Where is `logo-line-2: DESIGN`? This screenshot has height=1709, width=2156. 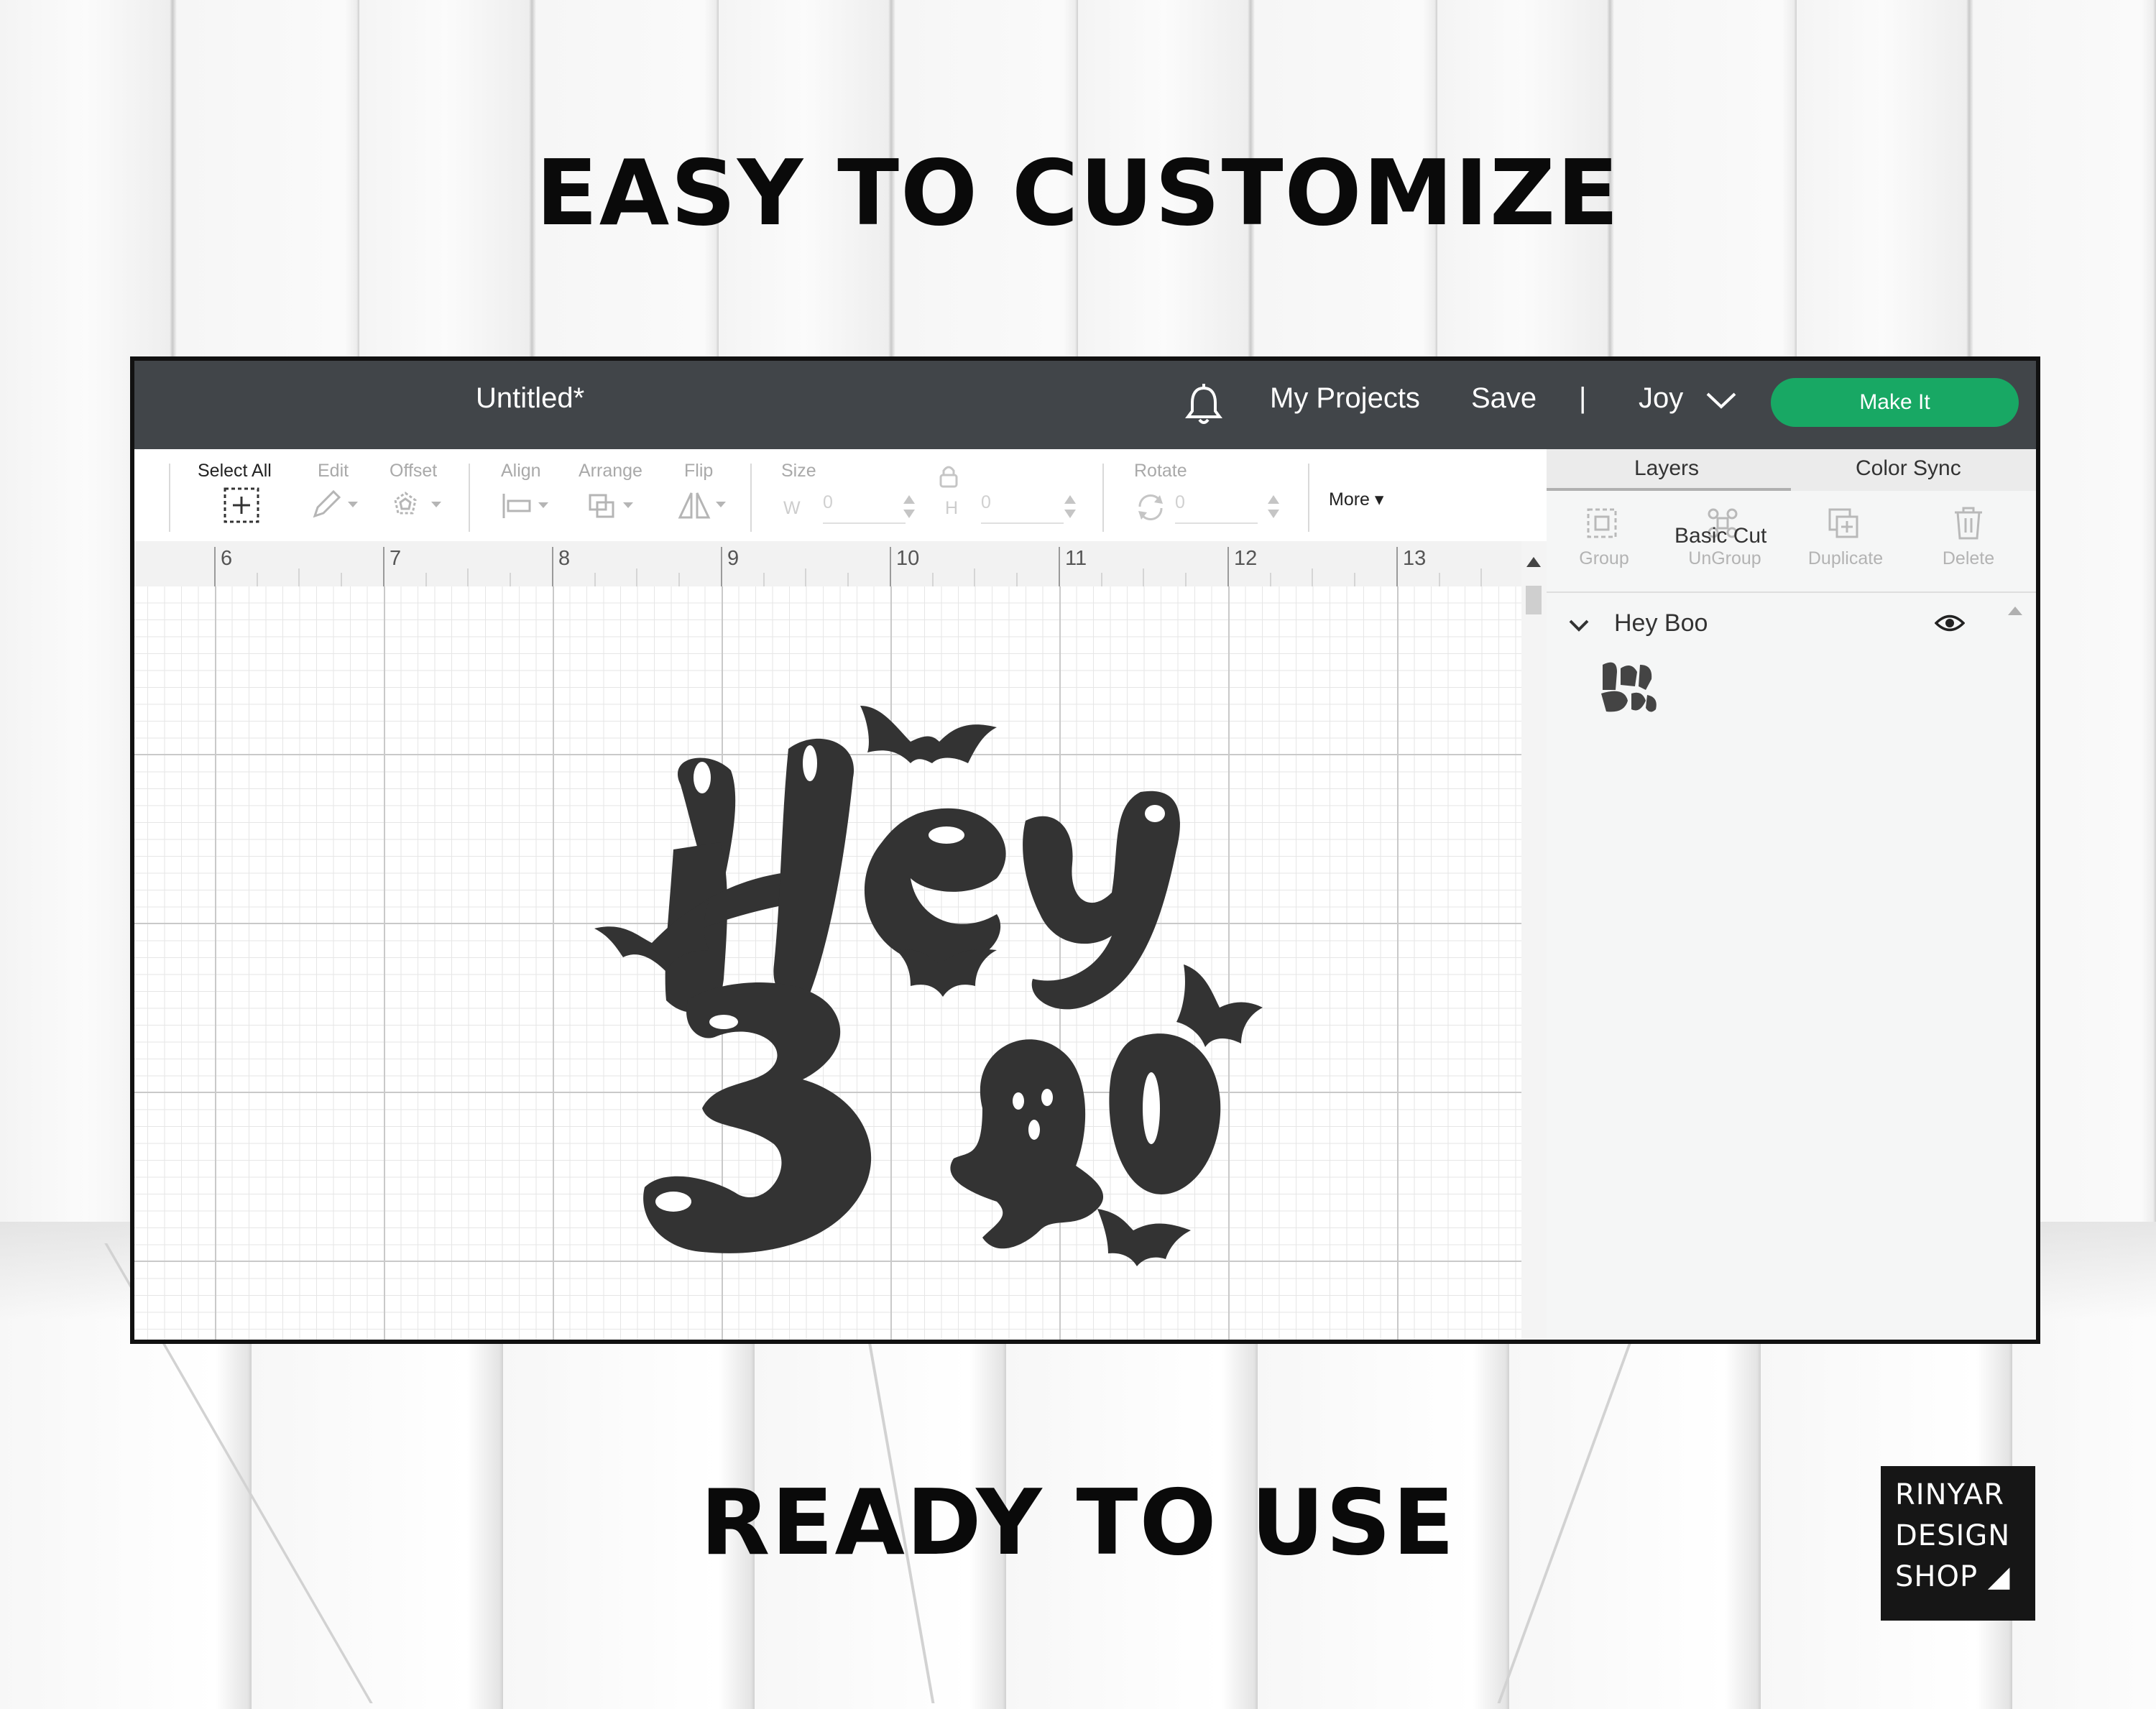
logo-line-2: DESIGN is located at coordinates (1953, 1535).